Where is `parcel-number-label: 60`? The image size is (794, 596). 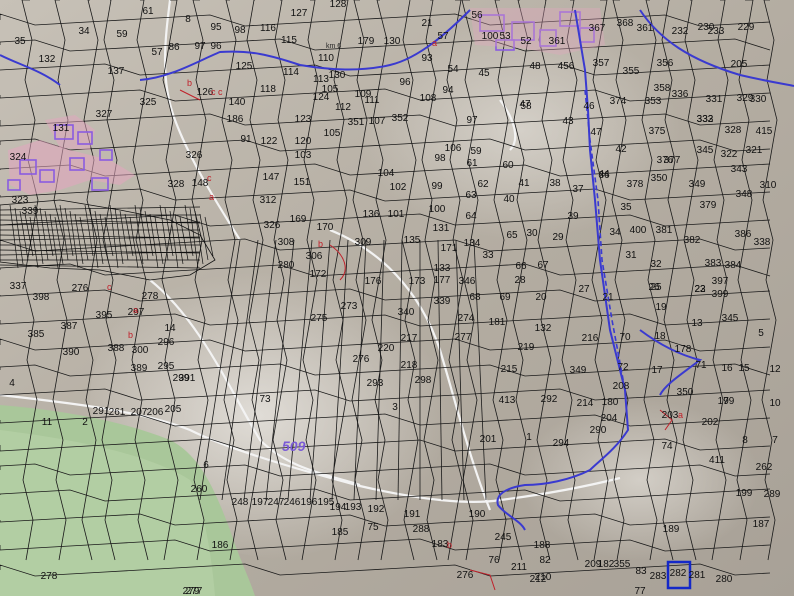
parcel-number-label: 60 is located at coordinates (508, 165).